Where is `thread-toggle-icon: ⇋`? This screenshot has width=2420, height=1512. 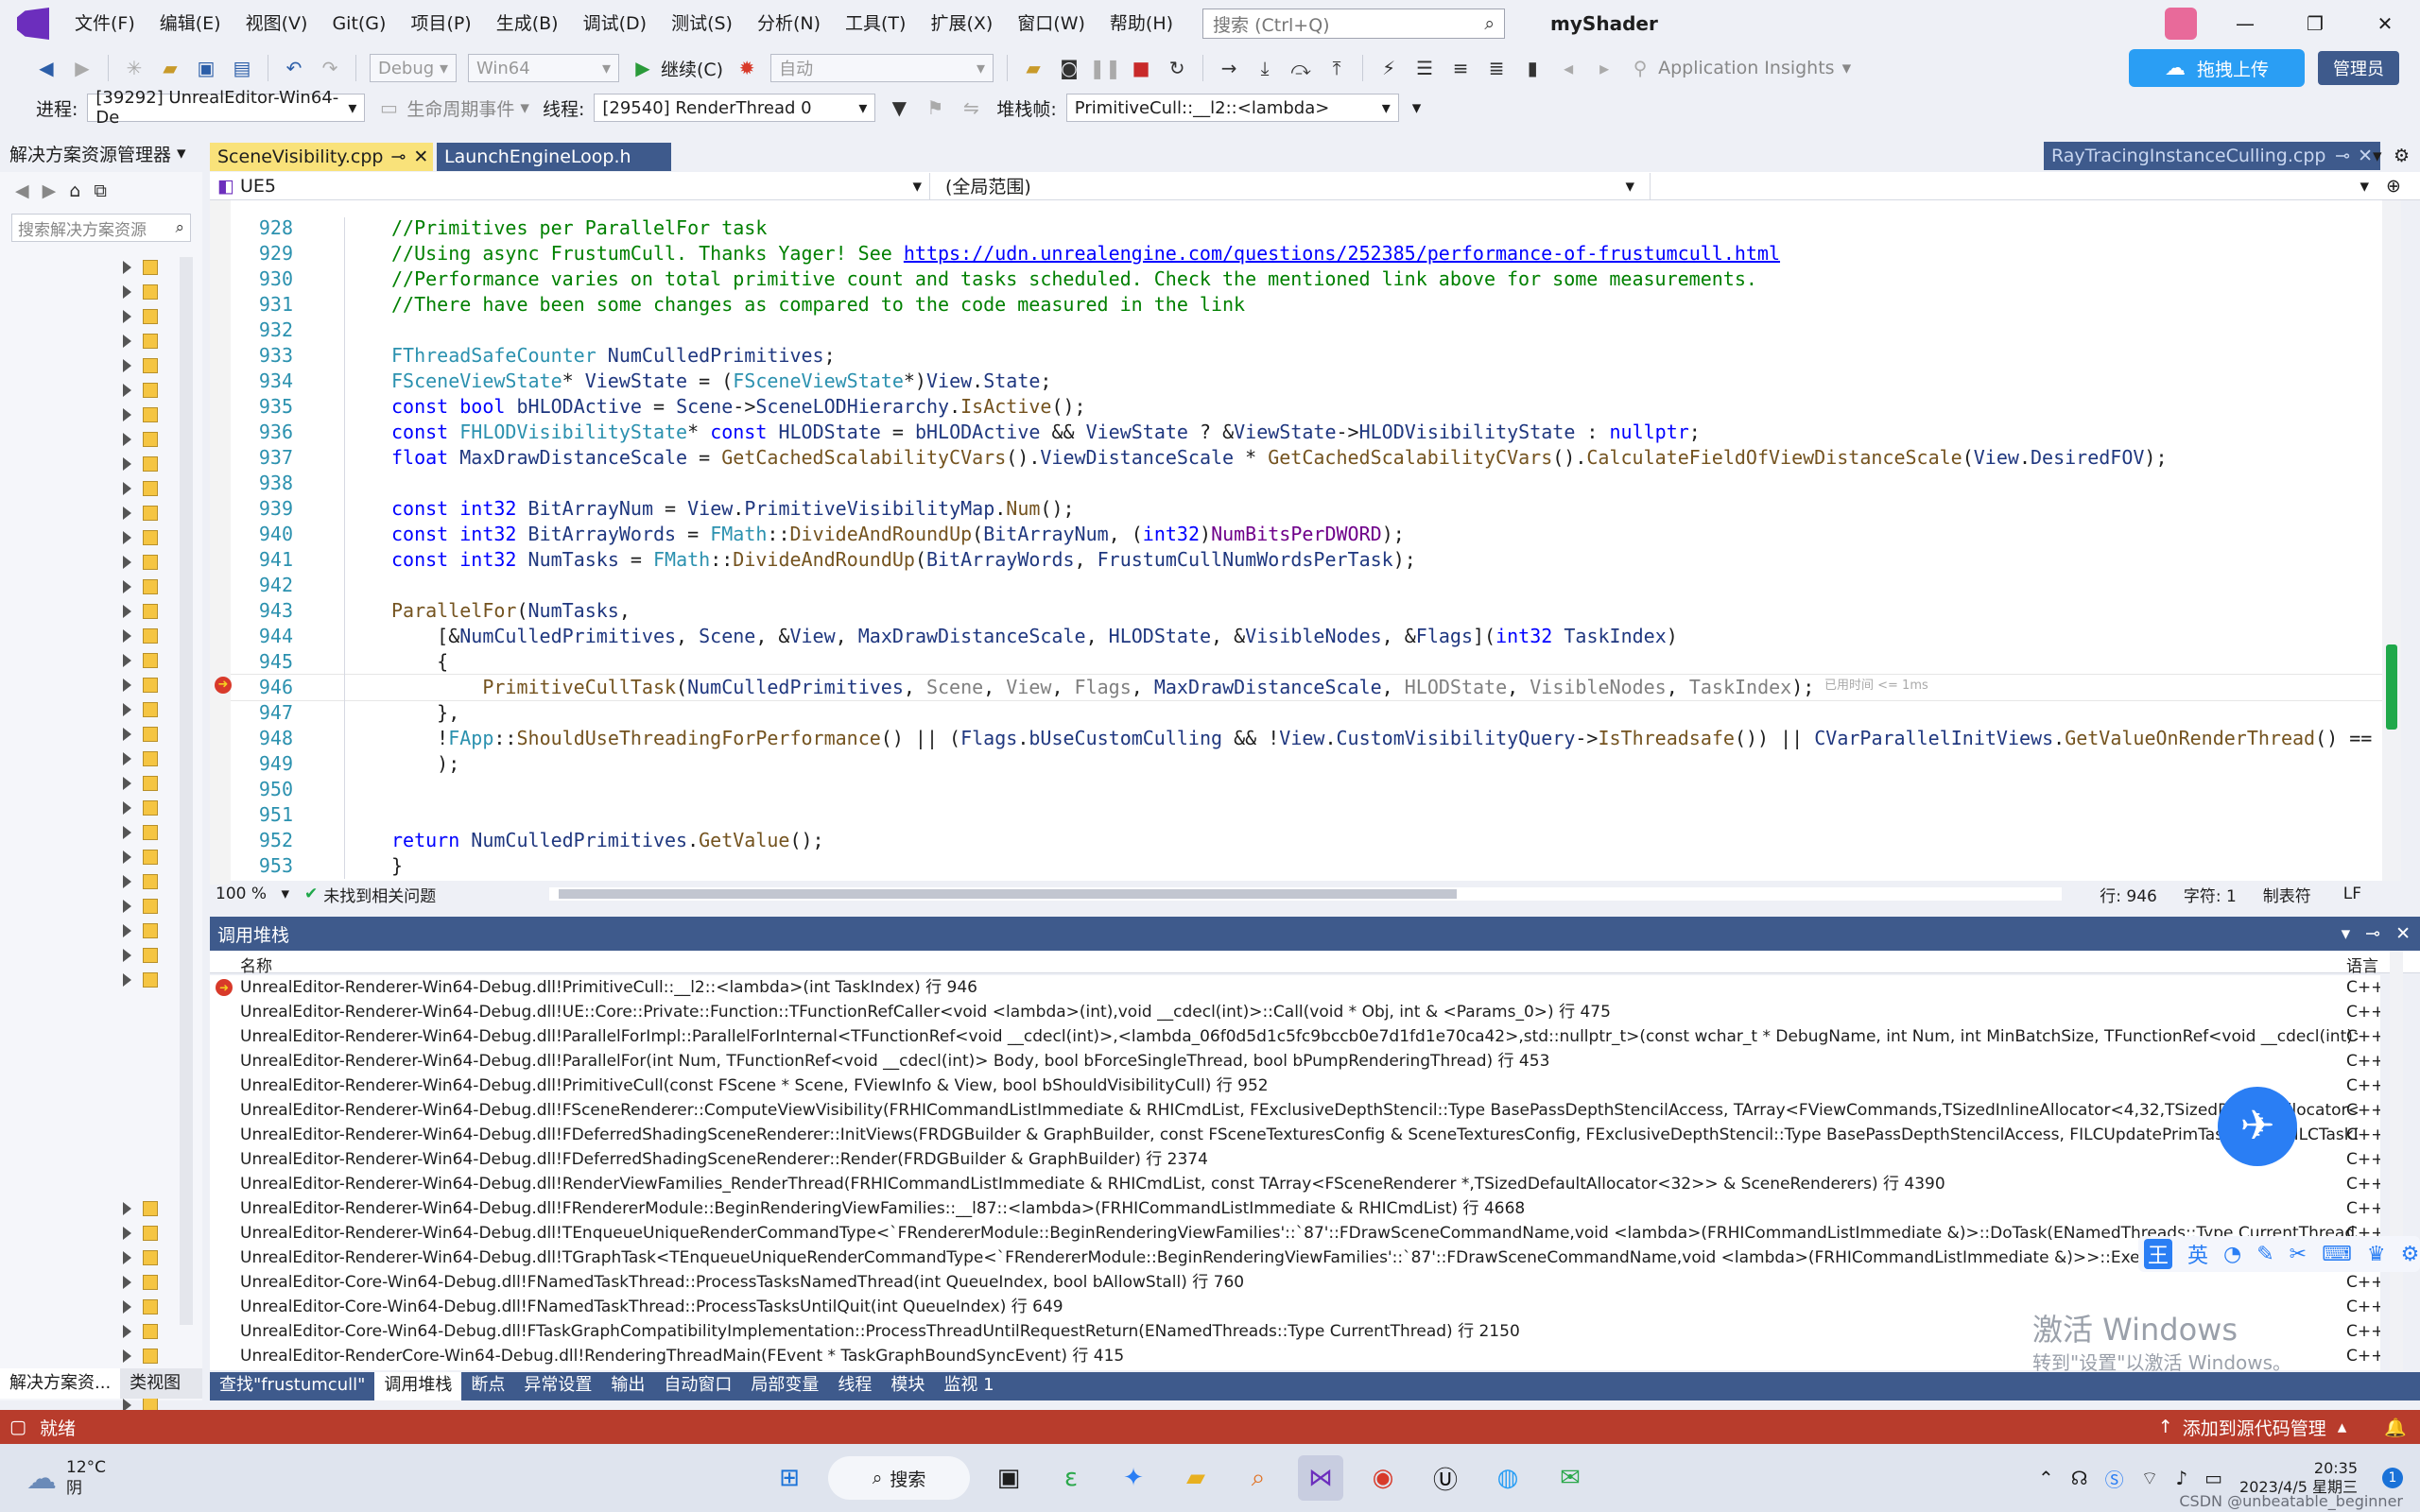 thread-toggle-icon: ⇋ is located at coordinates (971, 107).